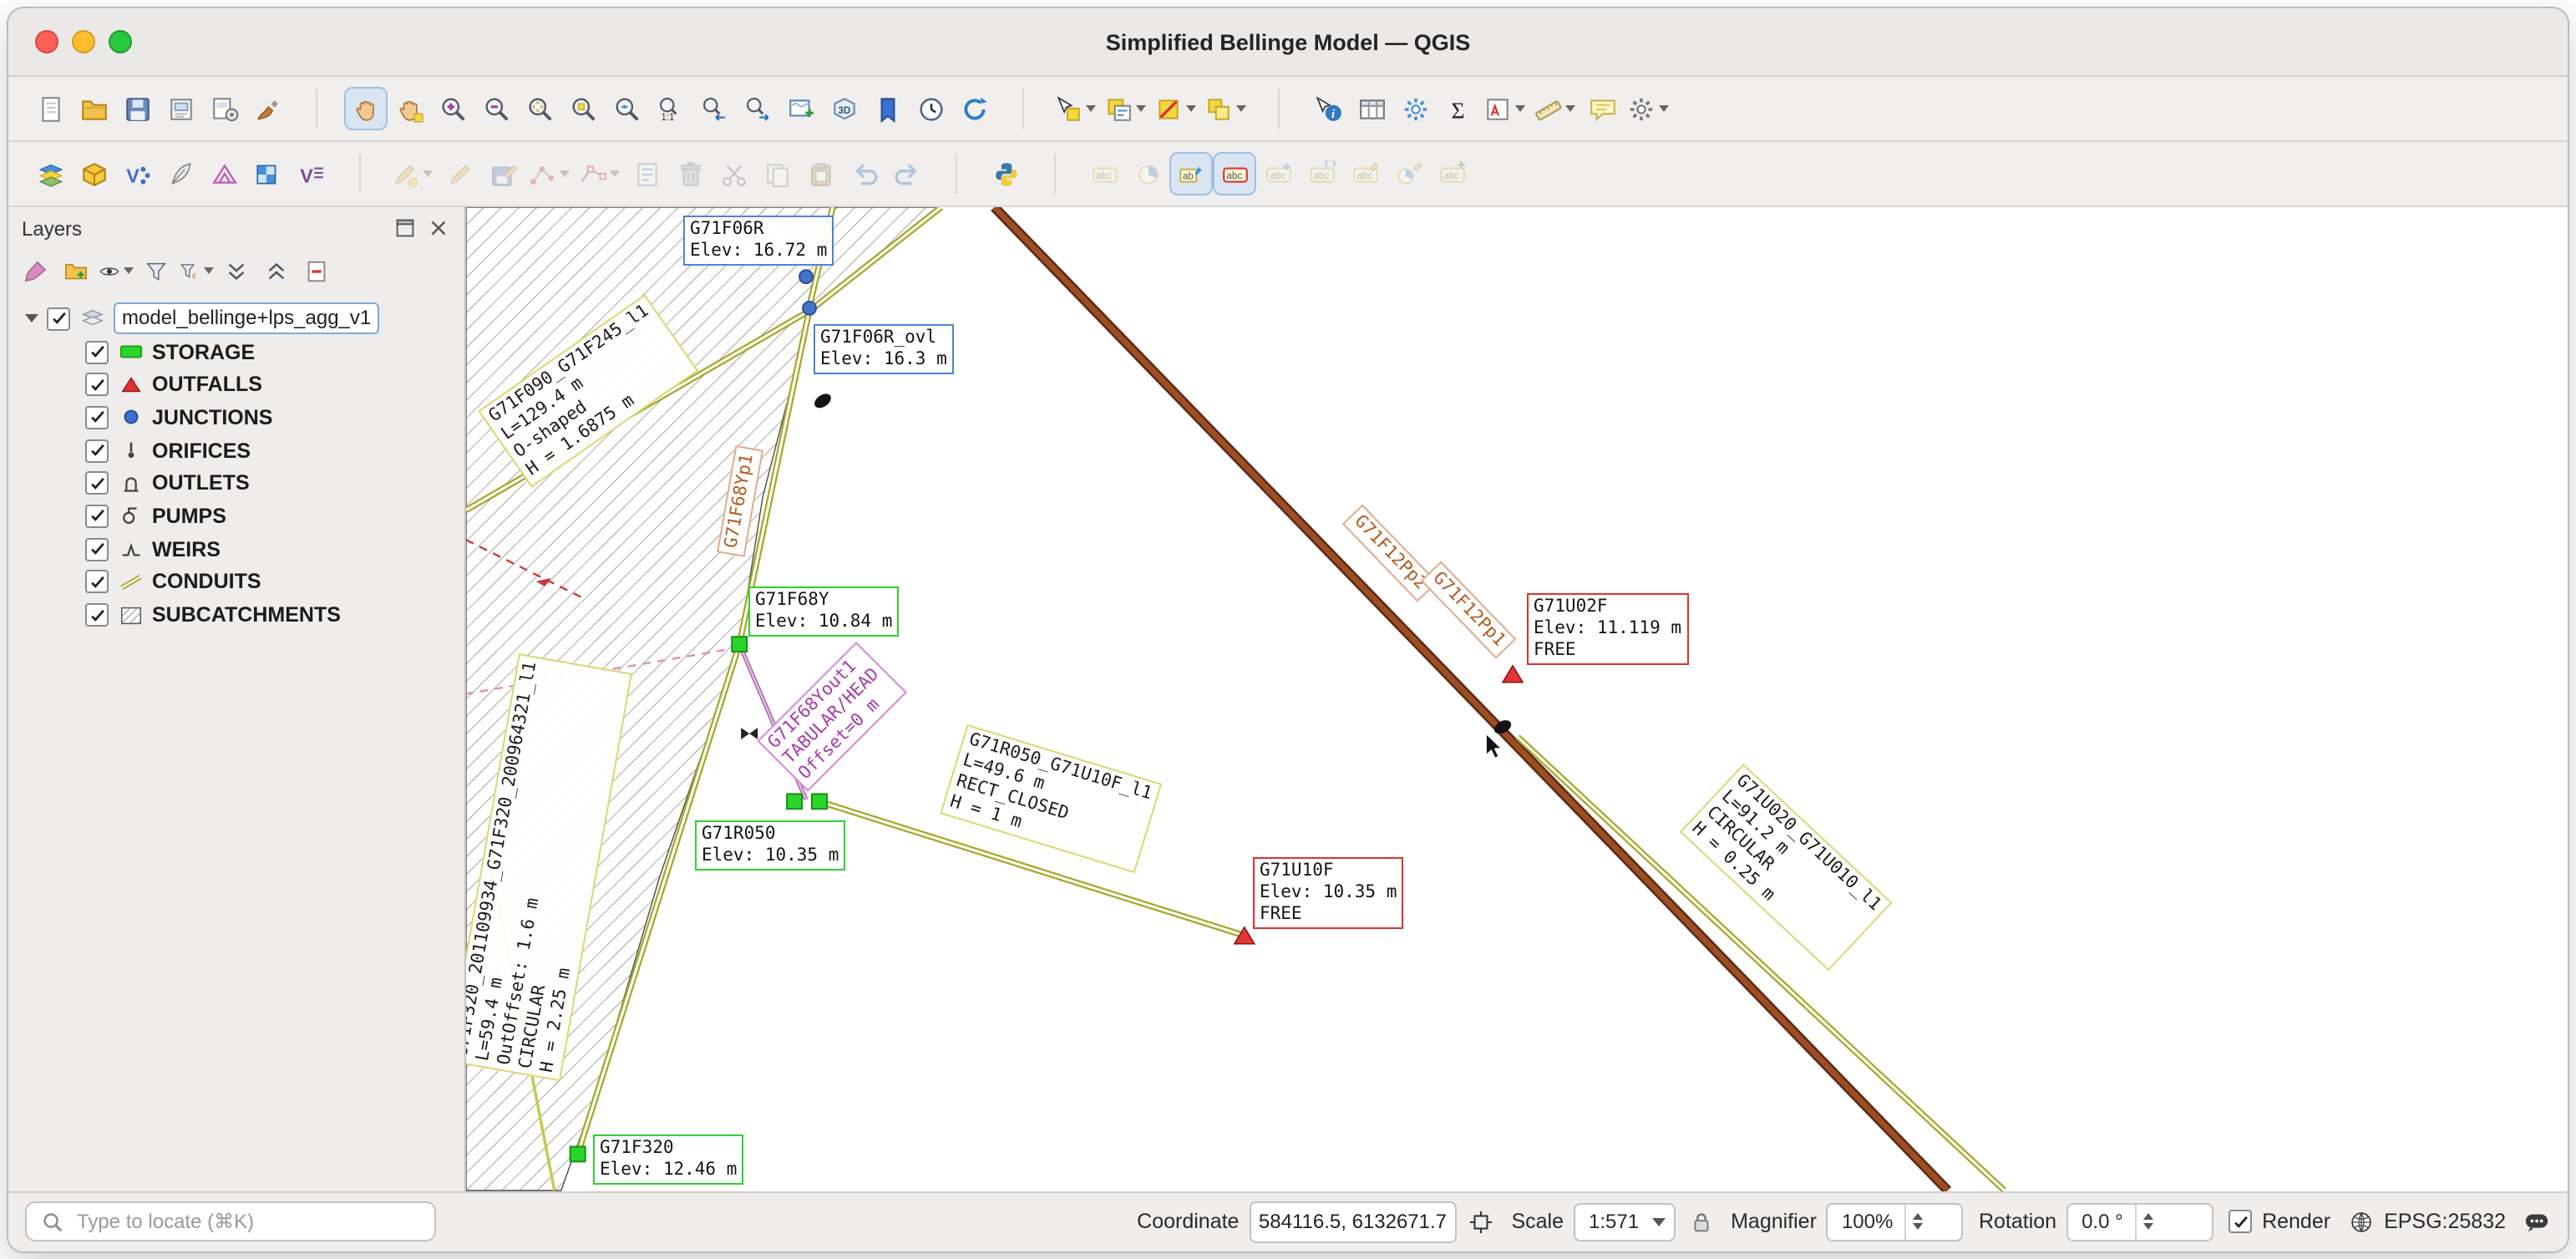 The width and height of the screenshot is (2576, 1259). Describe the element at coordinates (539, 109) in the screenshot. I see `zoom-full-extent-button` at that location.